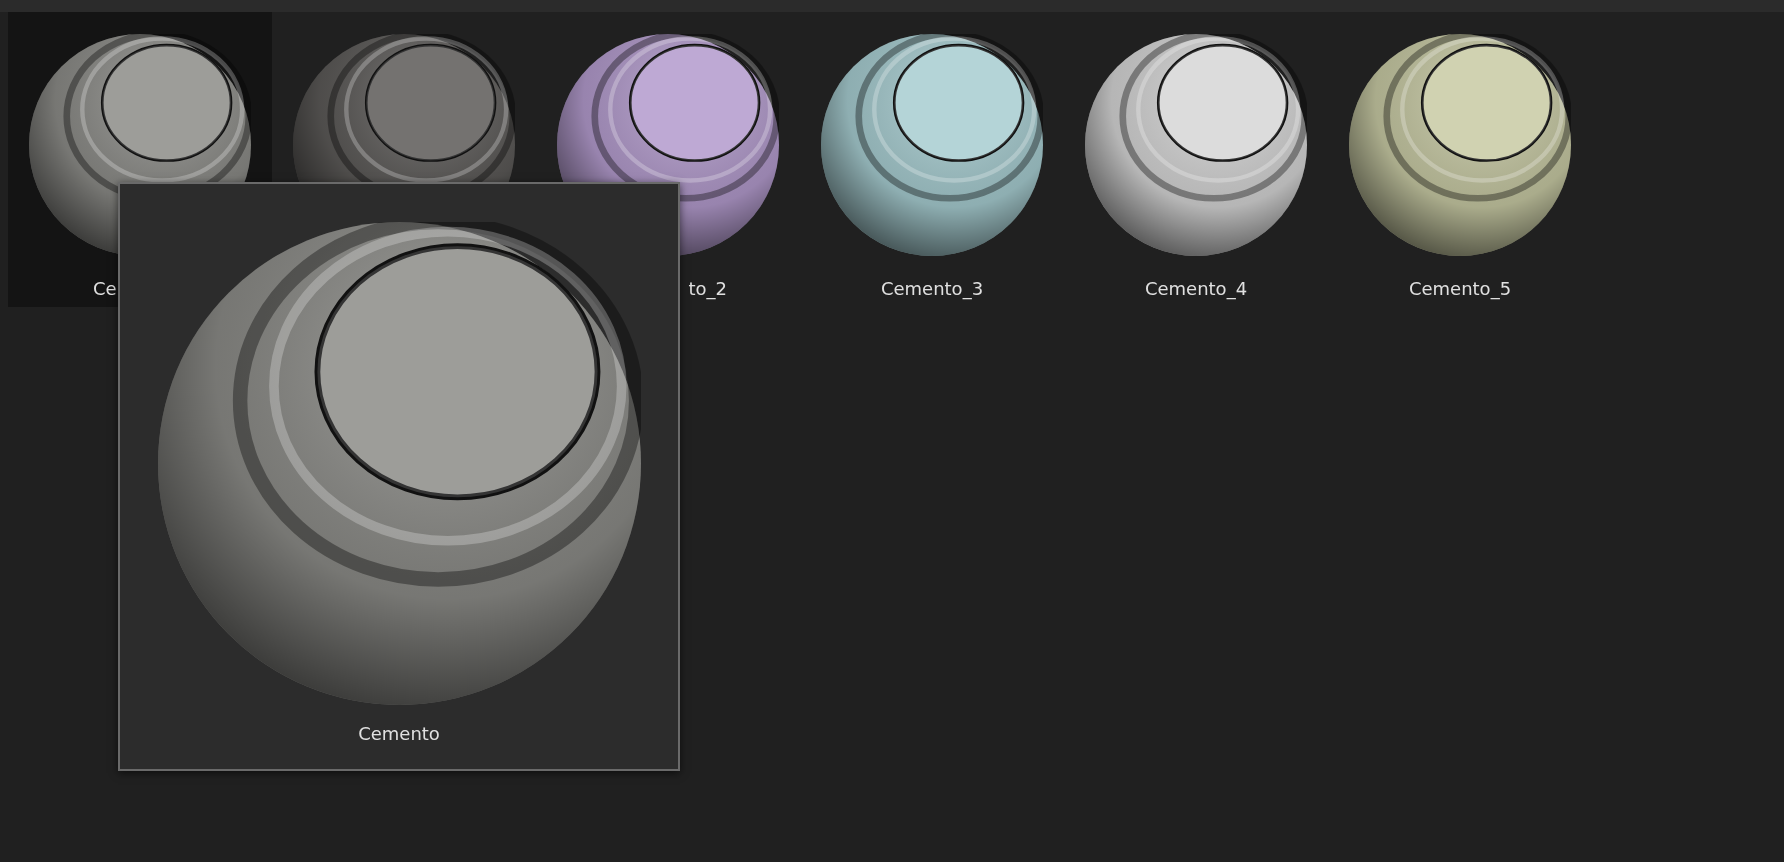 The image size is (1784, 862). Describe the element at coordinates (932, 288) in the screenshot. I see `material-name: Cemento_3` at that location.